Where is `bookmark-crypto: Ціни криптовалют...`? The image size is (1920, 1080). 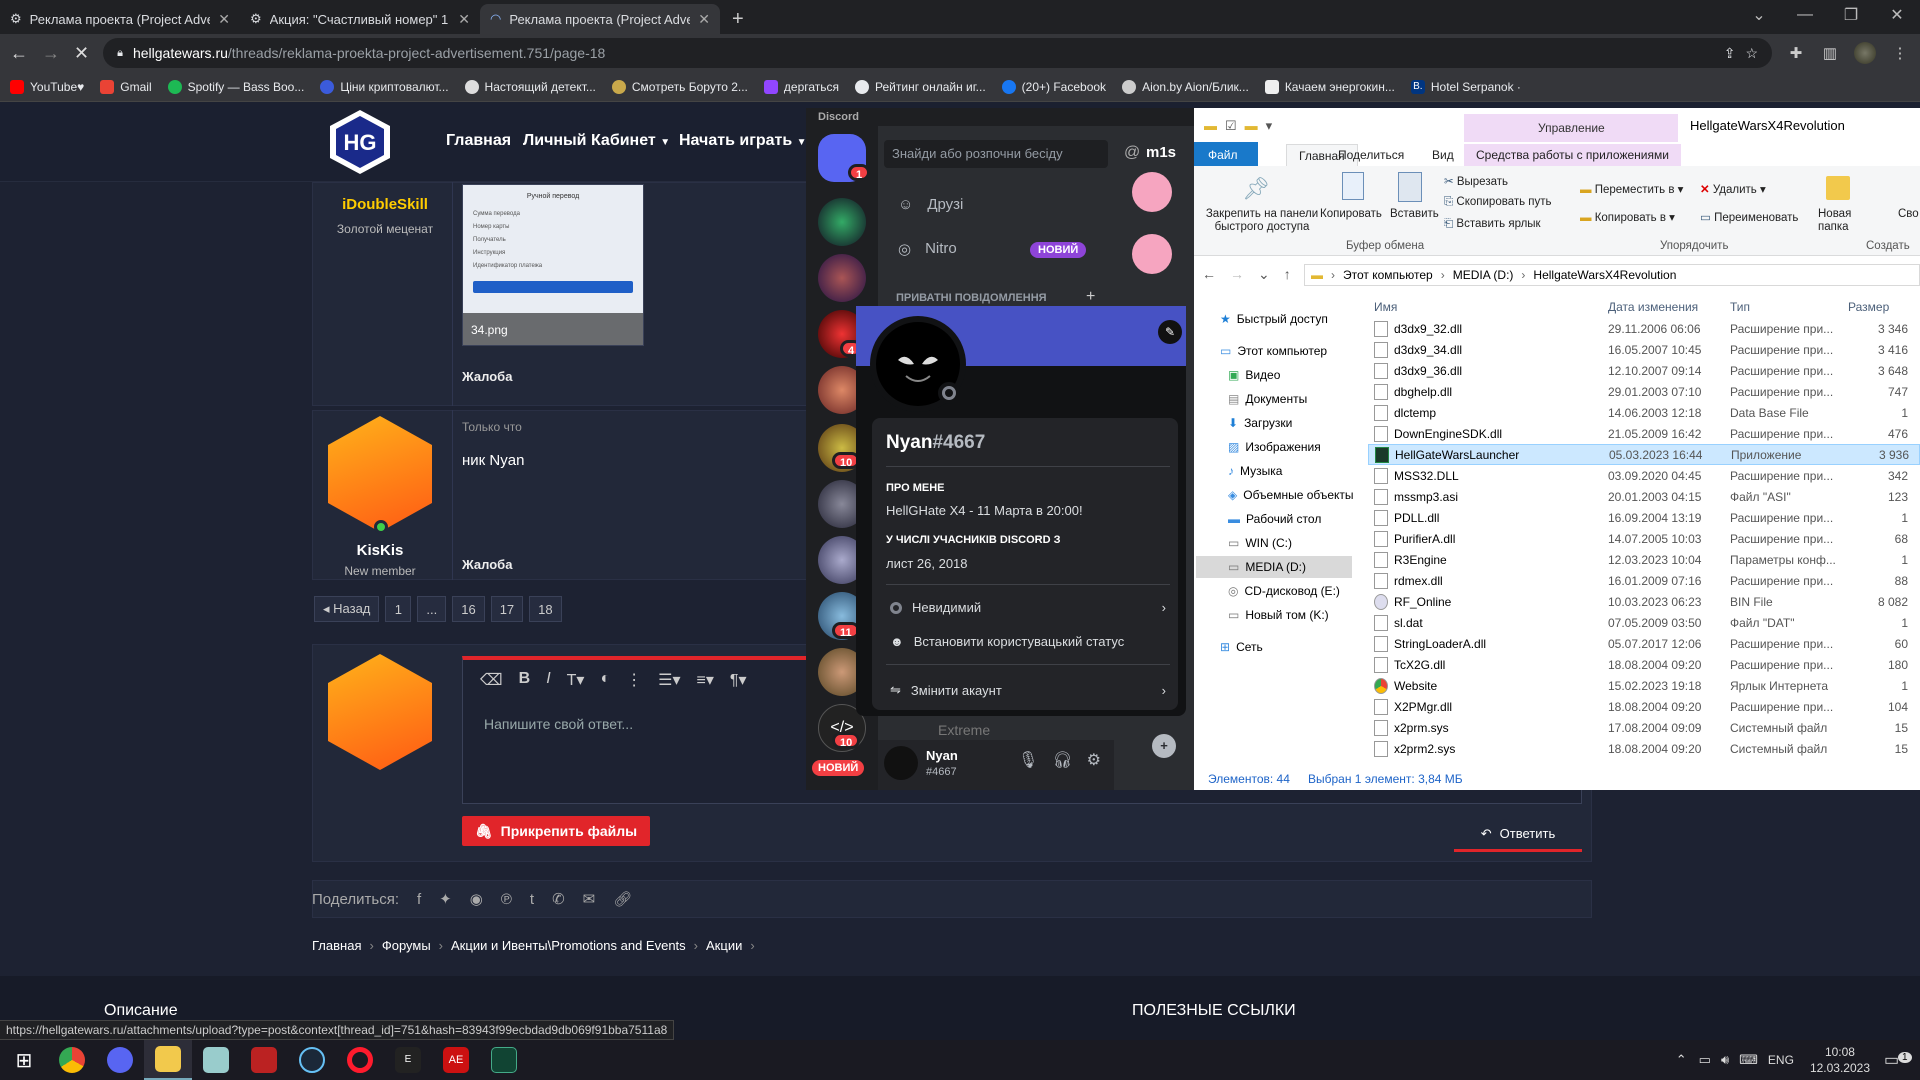 bookmark-crypto: Ціни криптовалют... is located at coordinates (384, 86).